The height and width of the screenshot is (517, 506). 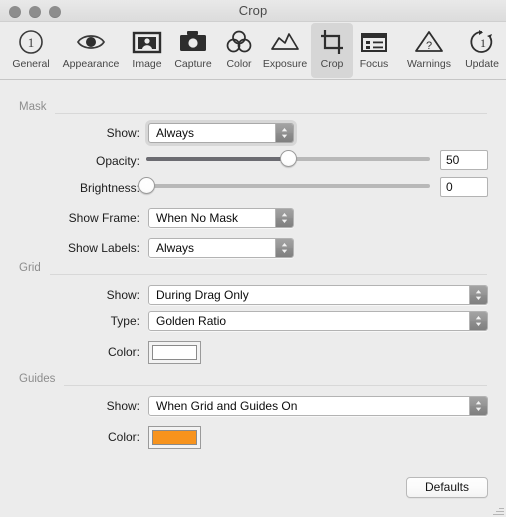 I want to click on section-header-guides: Guides, so click(x=37, y=379).